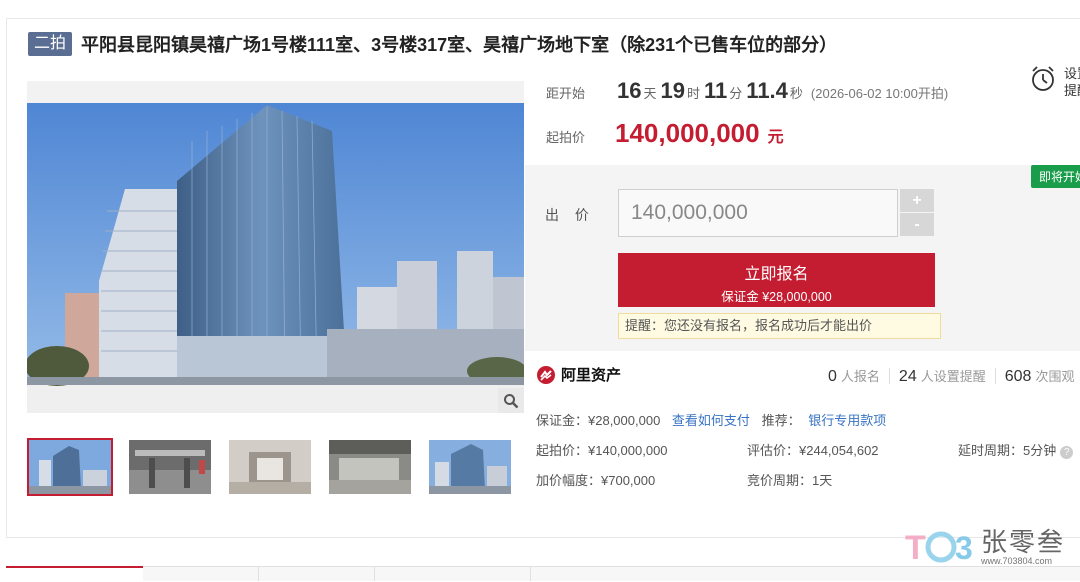 The image size is (1080, 582). What do you see at coordinates (776, 274) in the screenshot?
I see `signup-button-label: 立即报名` at bounding box center [776, 274].